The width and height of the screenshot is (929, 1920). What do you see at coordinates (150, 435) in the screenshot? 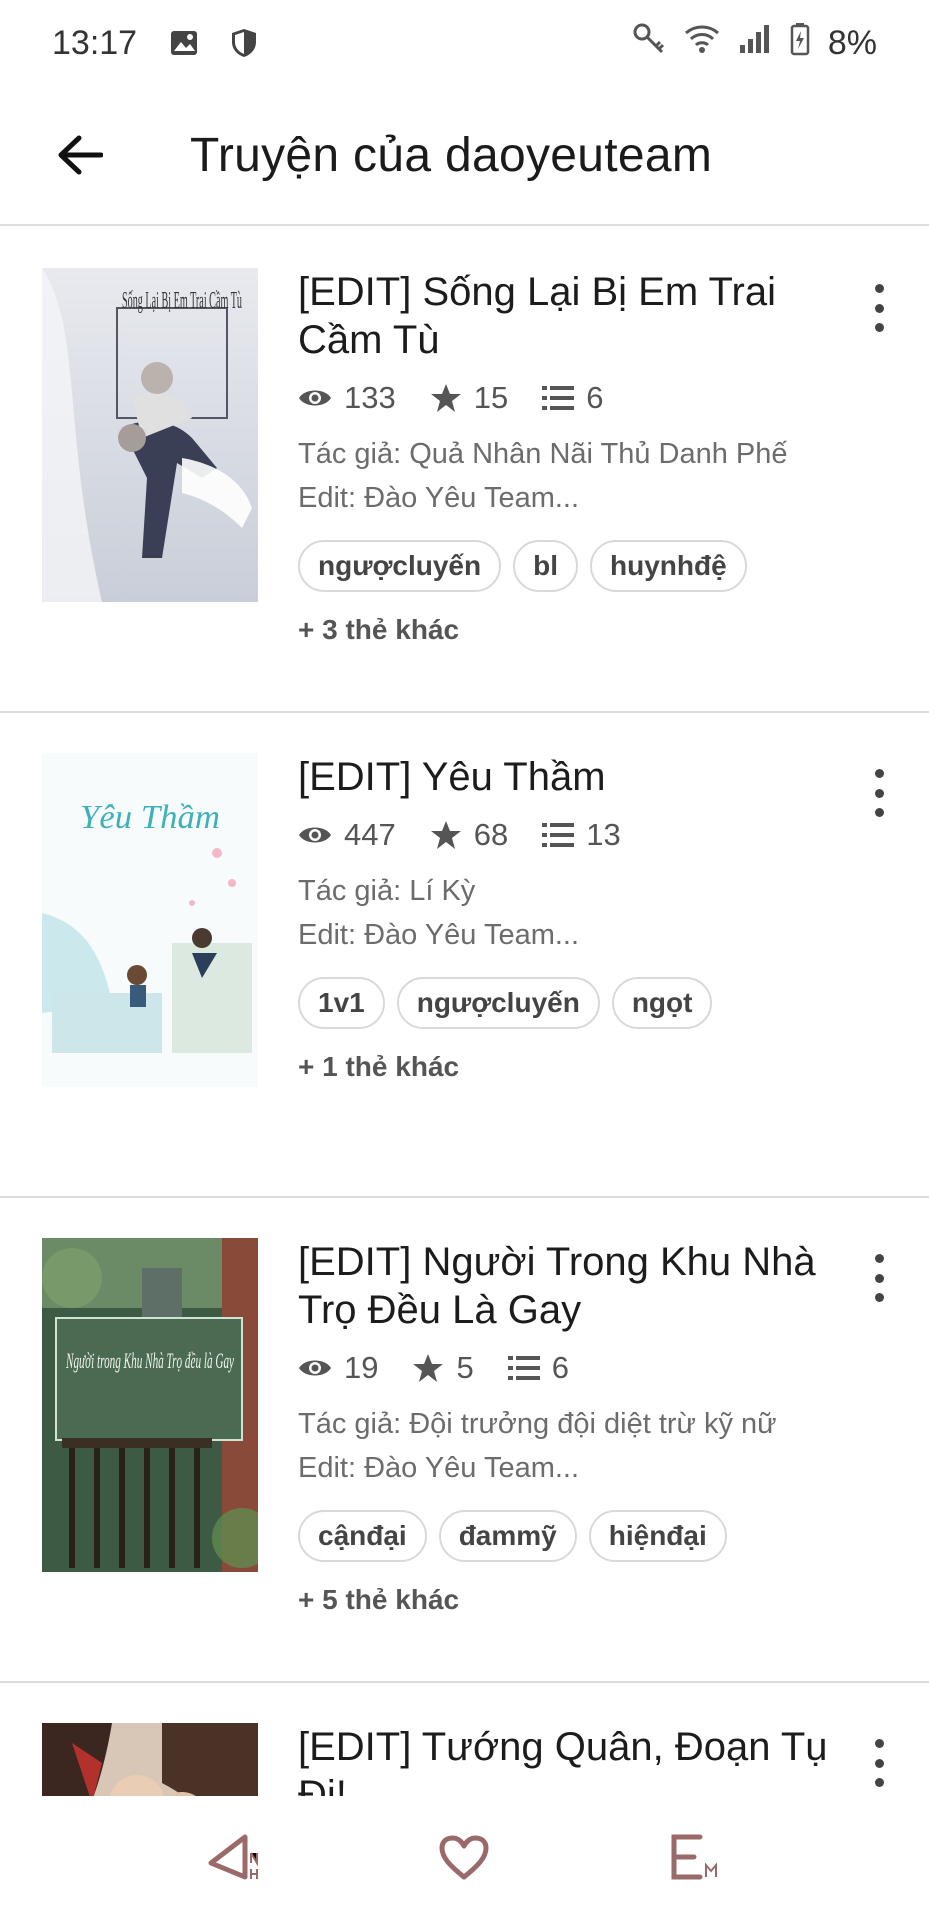
I see `story-cover: Sống Lại Bị Em Trai Cầm Tù` at bounding box center [150, 435].